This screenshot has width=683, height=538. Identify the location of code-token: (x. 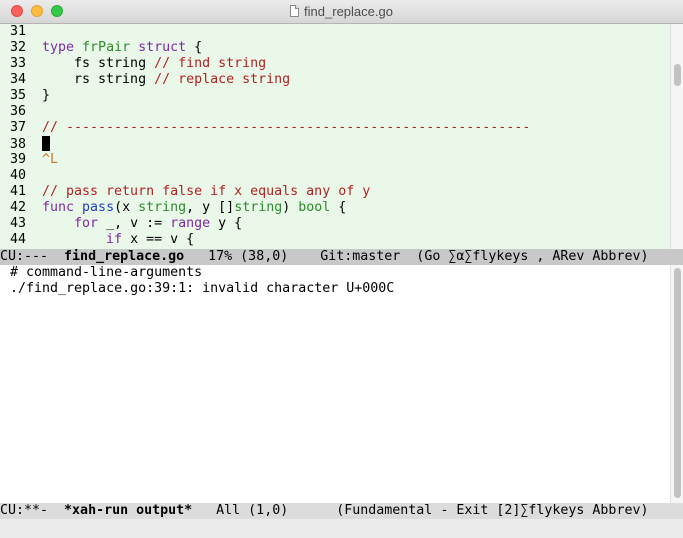
(126, 207).